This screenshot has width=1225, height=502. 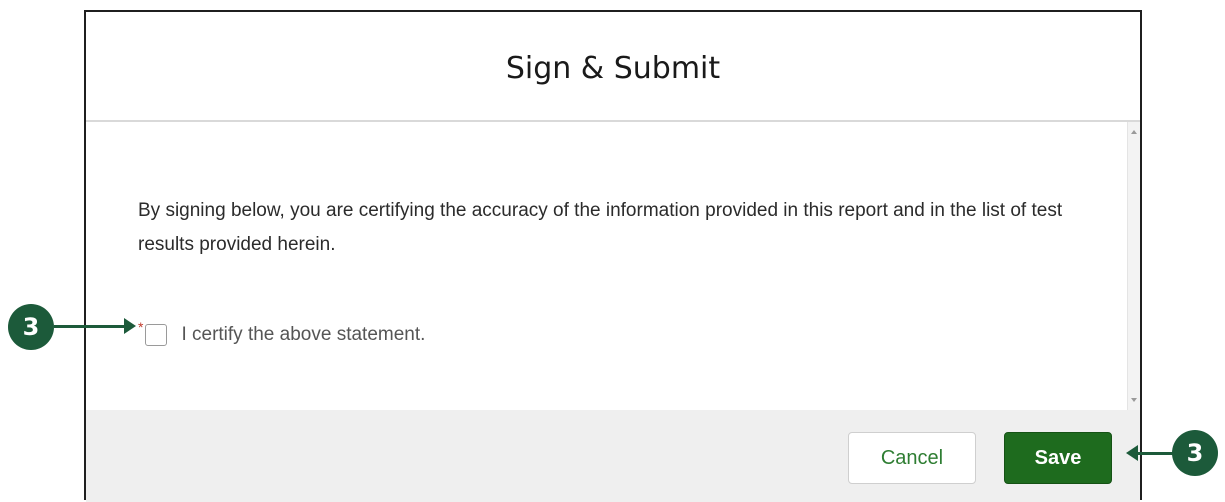 What do you see at coordinates (95, 326) in the screenshot?
I see `right-arrow-icon` at bounding box center [95, 326].